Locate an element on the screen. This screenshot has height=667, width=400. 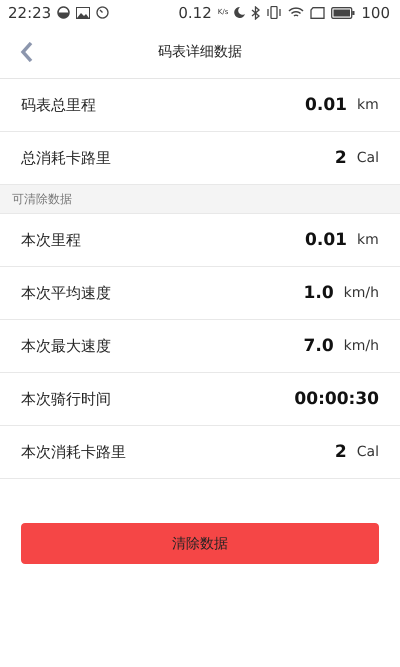
vibrate-icon is located at coordinates (274, 12).